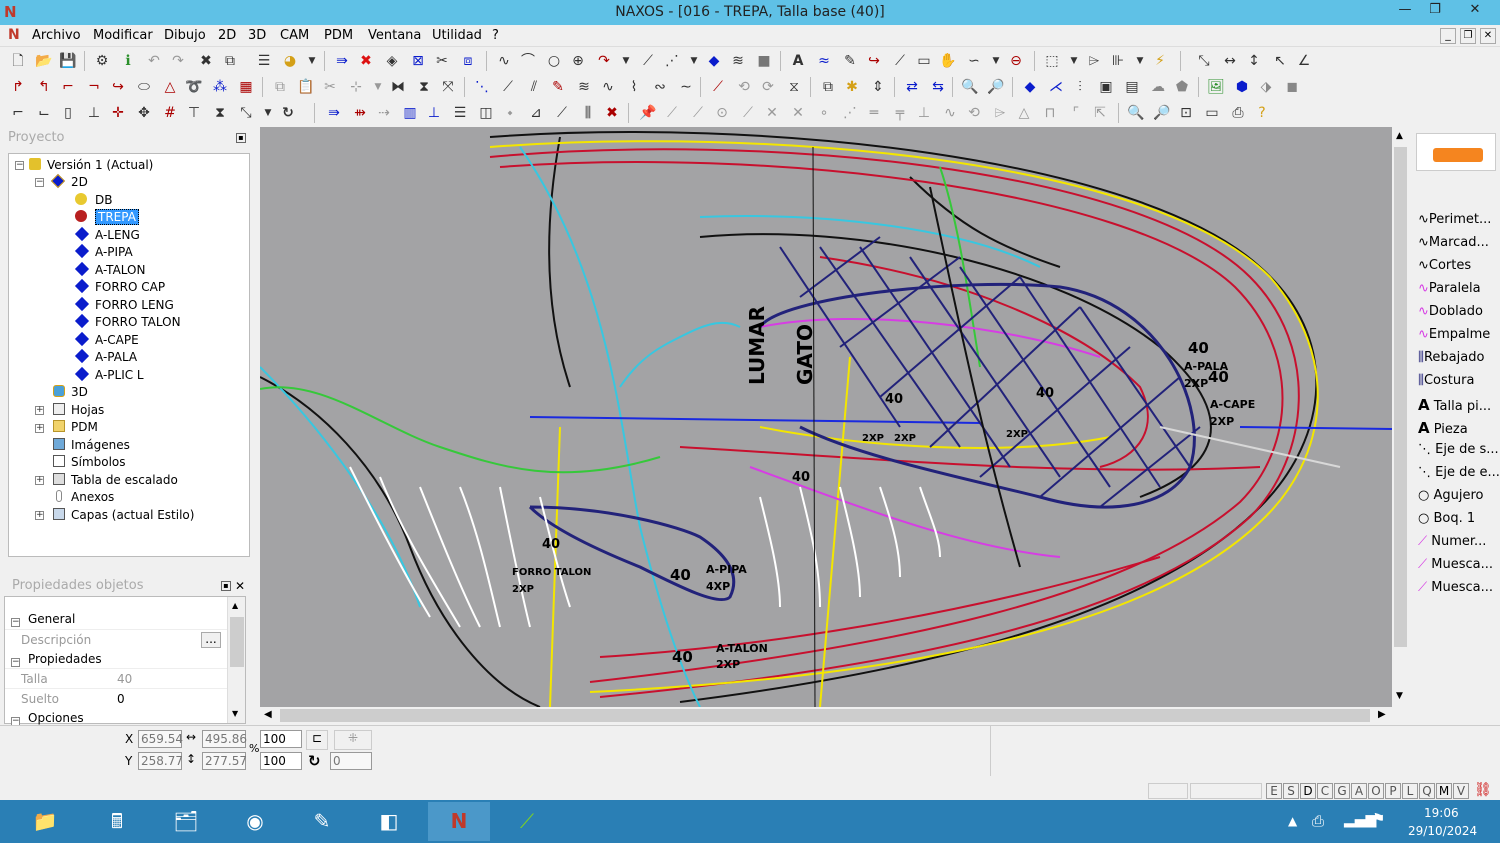 This screenshot has width=1500, height=843. What do you see at coordinates (83, 497) in the screenshot?
I see `tree-node-anexos: Anexos` at bounding box center [83, 497].